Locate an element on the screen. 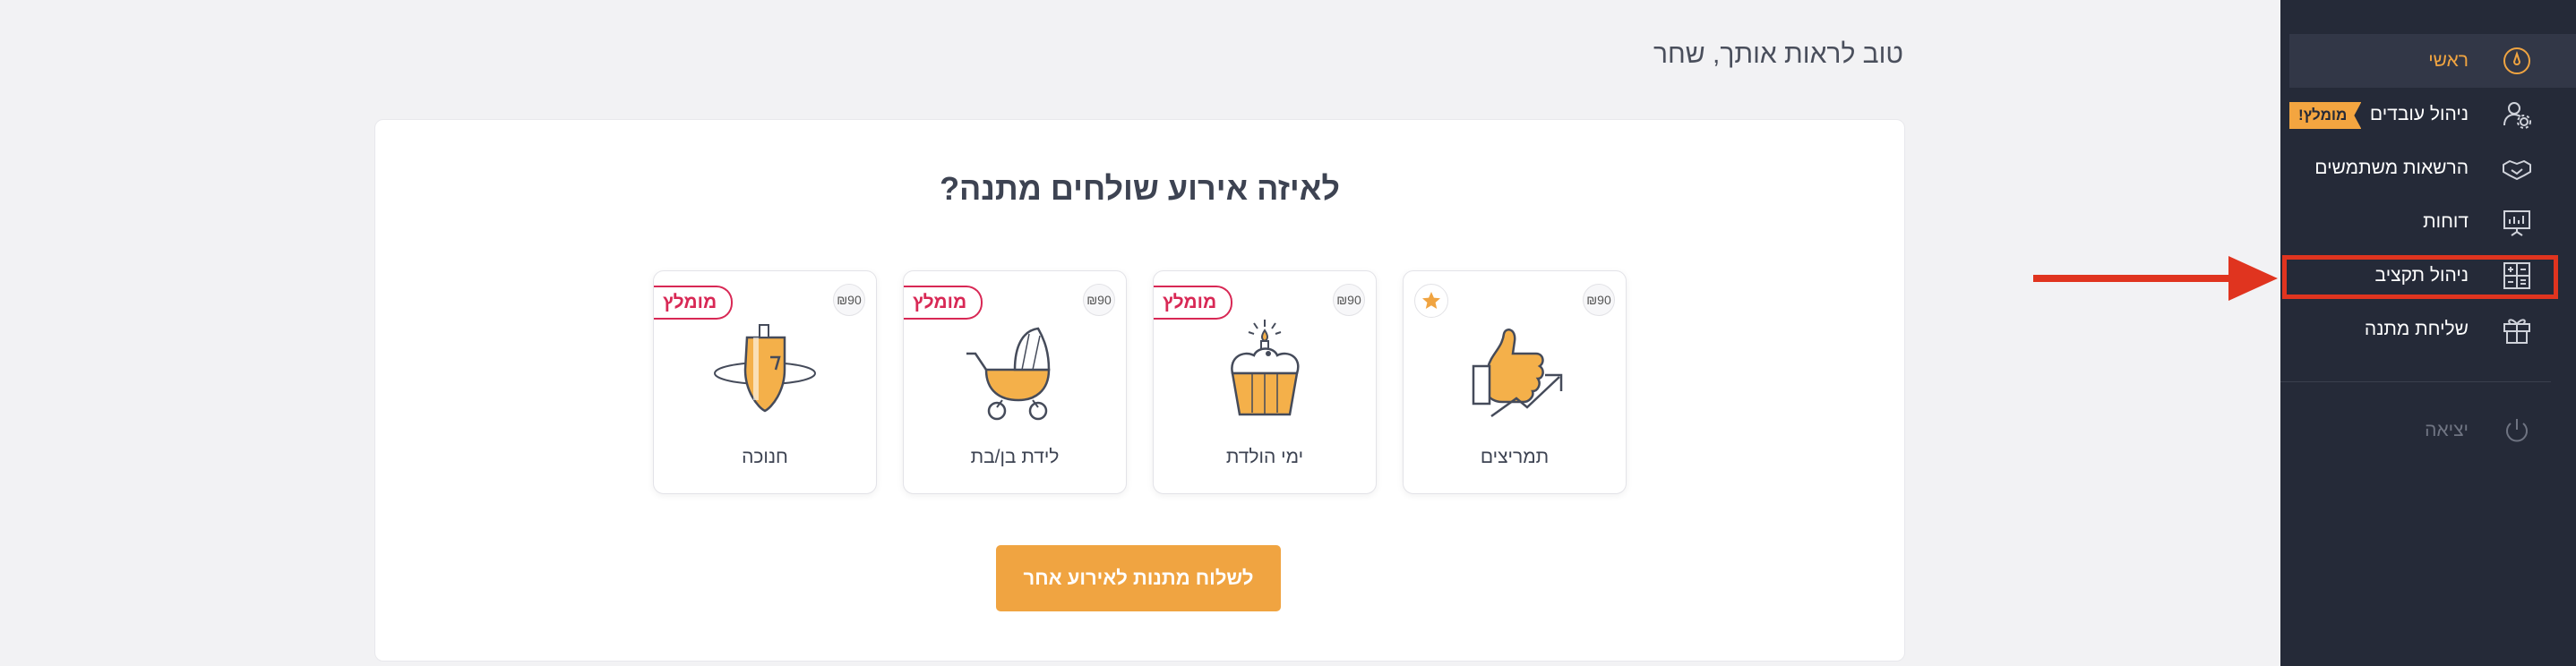 Image resolution: width=2576 pixels, height=666 pixels. handshake-icon is located at coordinates (2517, 168).